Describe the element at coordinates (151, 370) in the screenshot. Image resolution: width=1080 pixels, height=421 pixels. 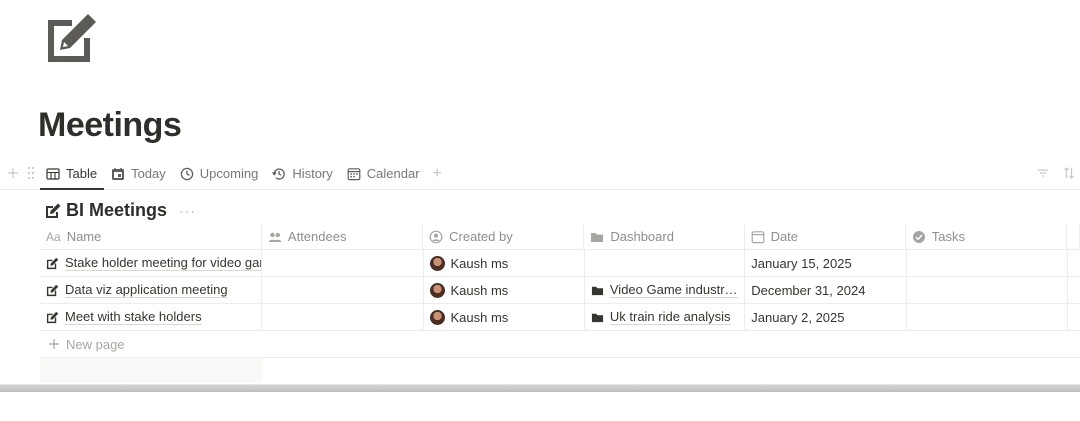
I see `calculate-row` at that location.